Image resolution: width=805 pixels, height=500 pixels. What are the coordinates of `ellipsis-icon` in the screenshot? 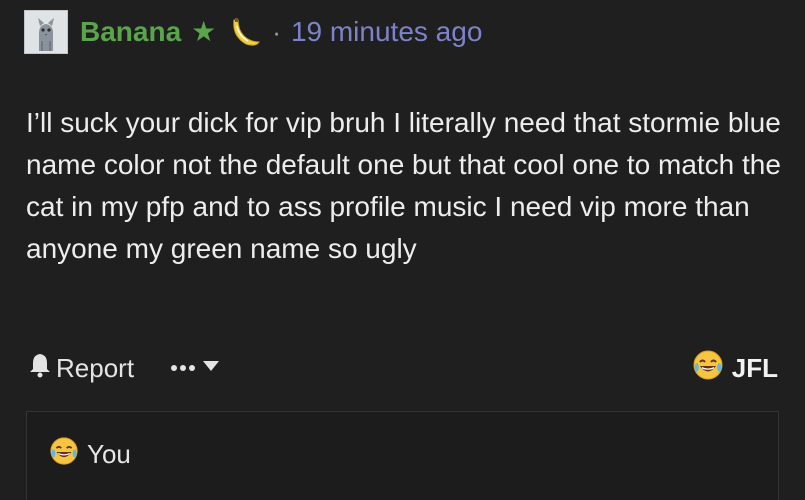 It's located at (183, 368).